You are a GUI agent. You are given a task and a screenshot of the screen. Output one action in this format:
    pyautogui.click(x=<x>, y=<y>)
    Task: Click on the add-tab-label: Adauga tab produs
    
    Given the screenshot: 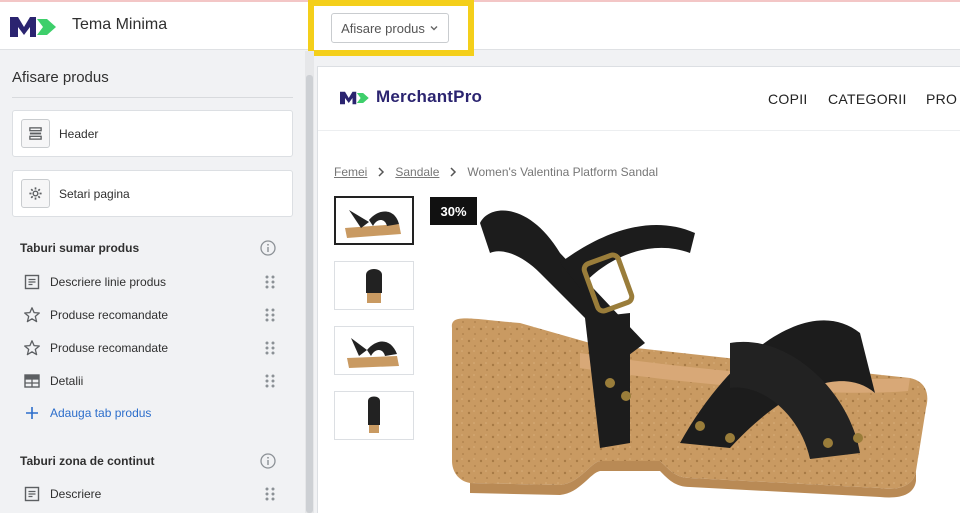 What is the action you would take?
    pyautogui.click(x=101, y=413)
    